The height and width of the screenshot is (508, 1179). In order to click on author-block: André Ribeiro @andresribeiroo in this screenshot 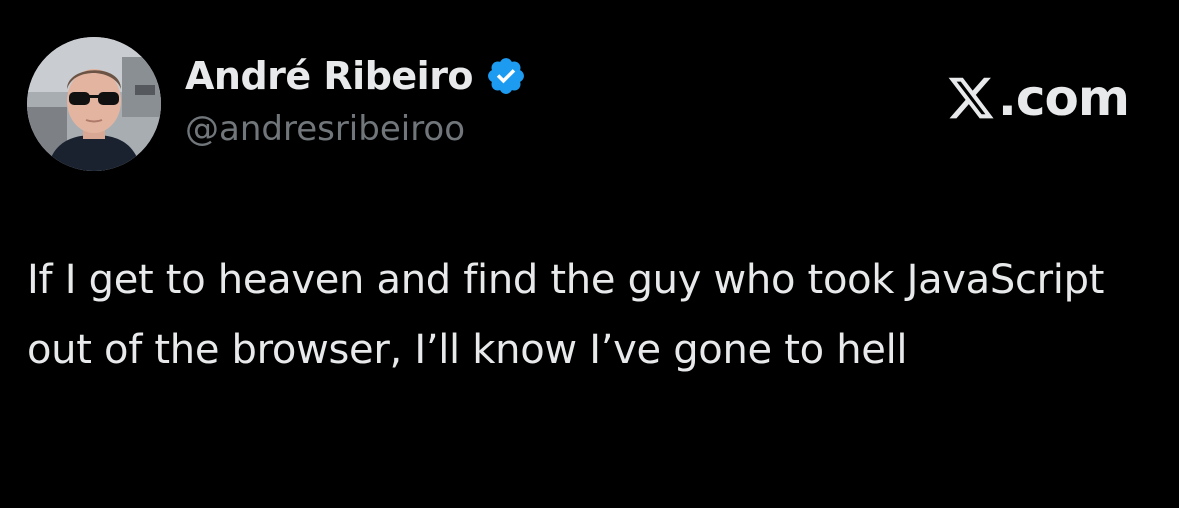, I will do `click(356, 102)`.